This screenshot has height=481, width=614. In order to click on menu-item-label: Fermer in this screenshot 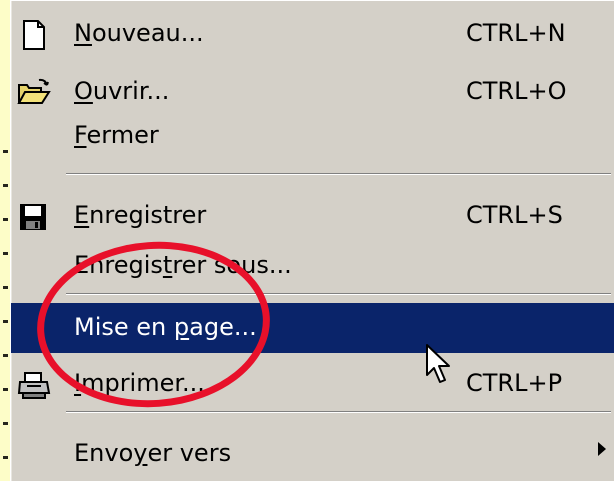, I will do `click(116, 135)`.